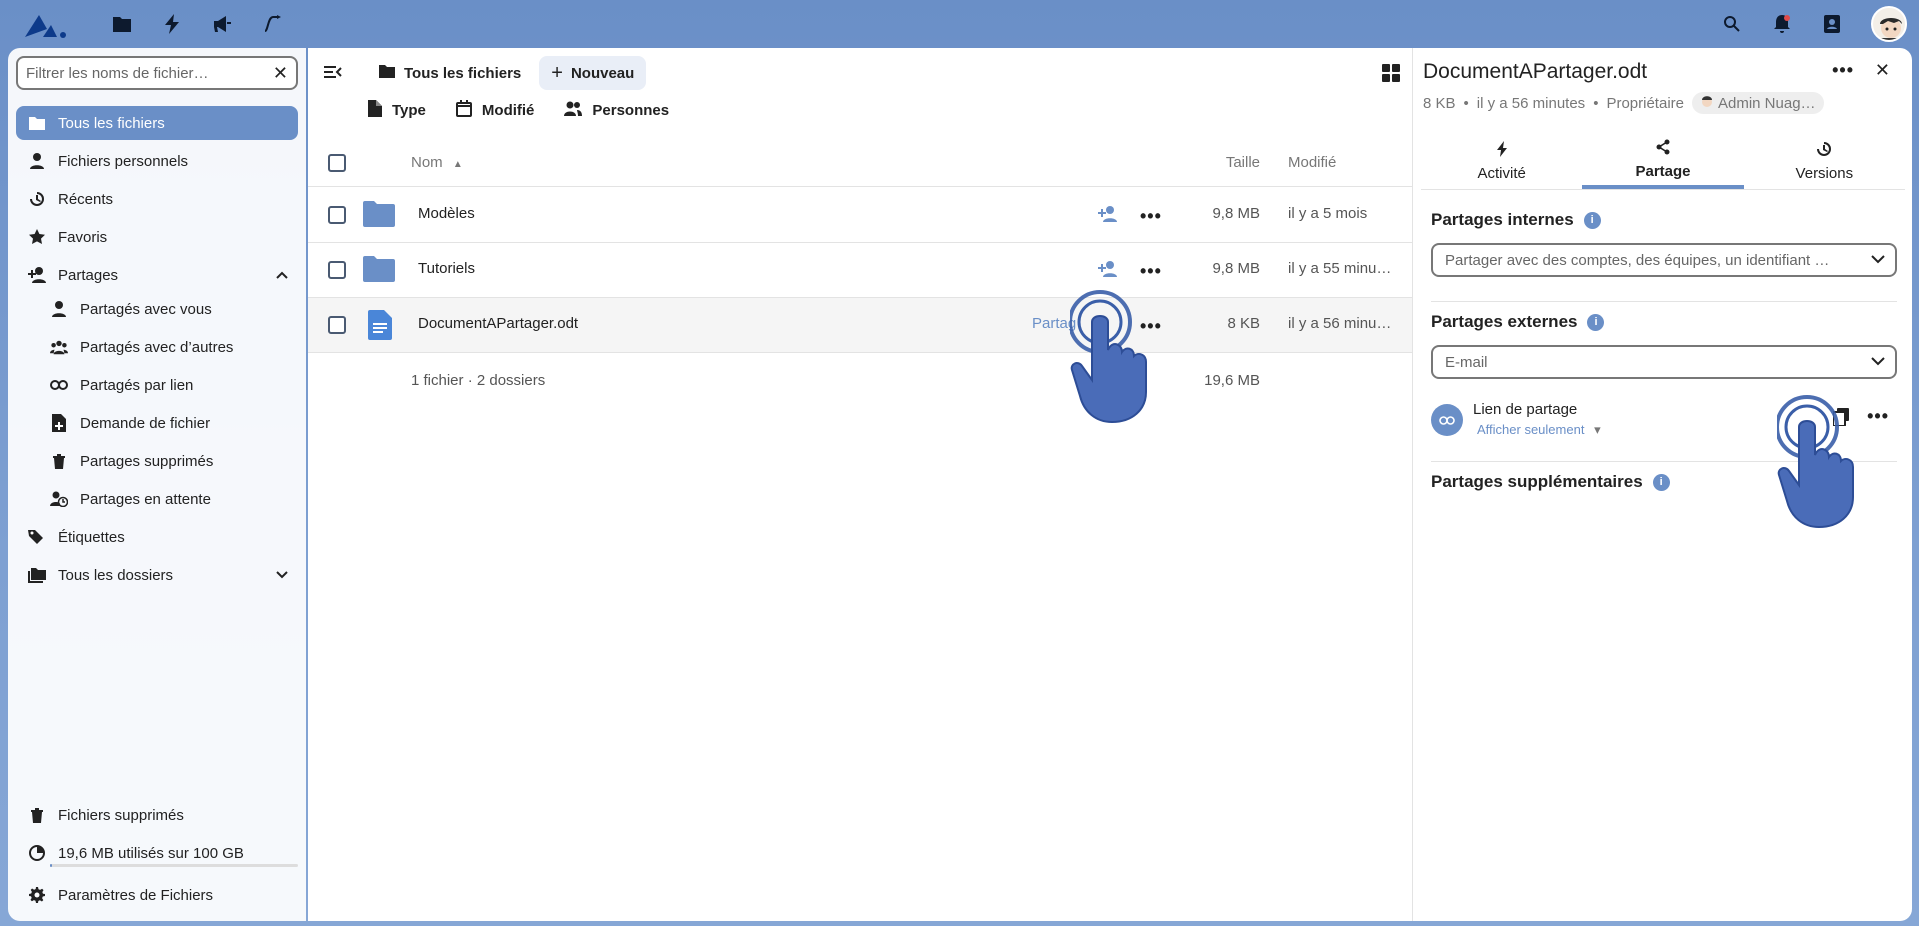 The height and width of the screenshot is (926, 1919). Describe the element at coordinates (380, 327) in the screenshot. I see `document-icon` at that location.